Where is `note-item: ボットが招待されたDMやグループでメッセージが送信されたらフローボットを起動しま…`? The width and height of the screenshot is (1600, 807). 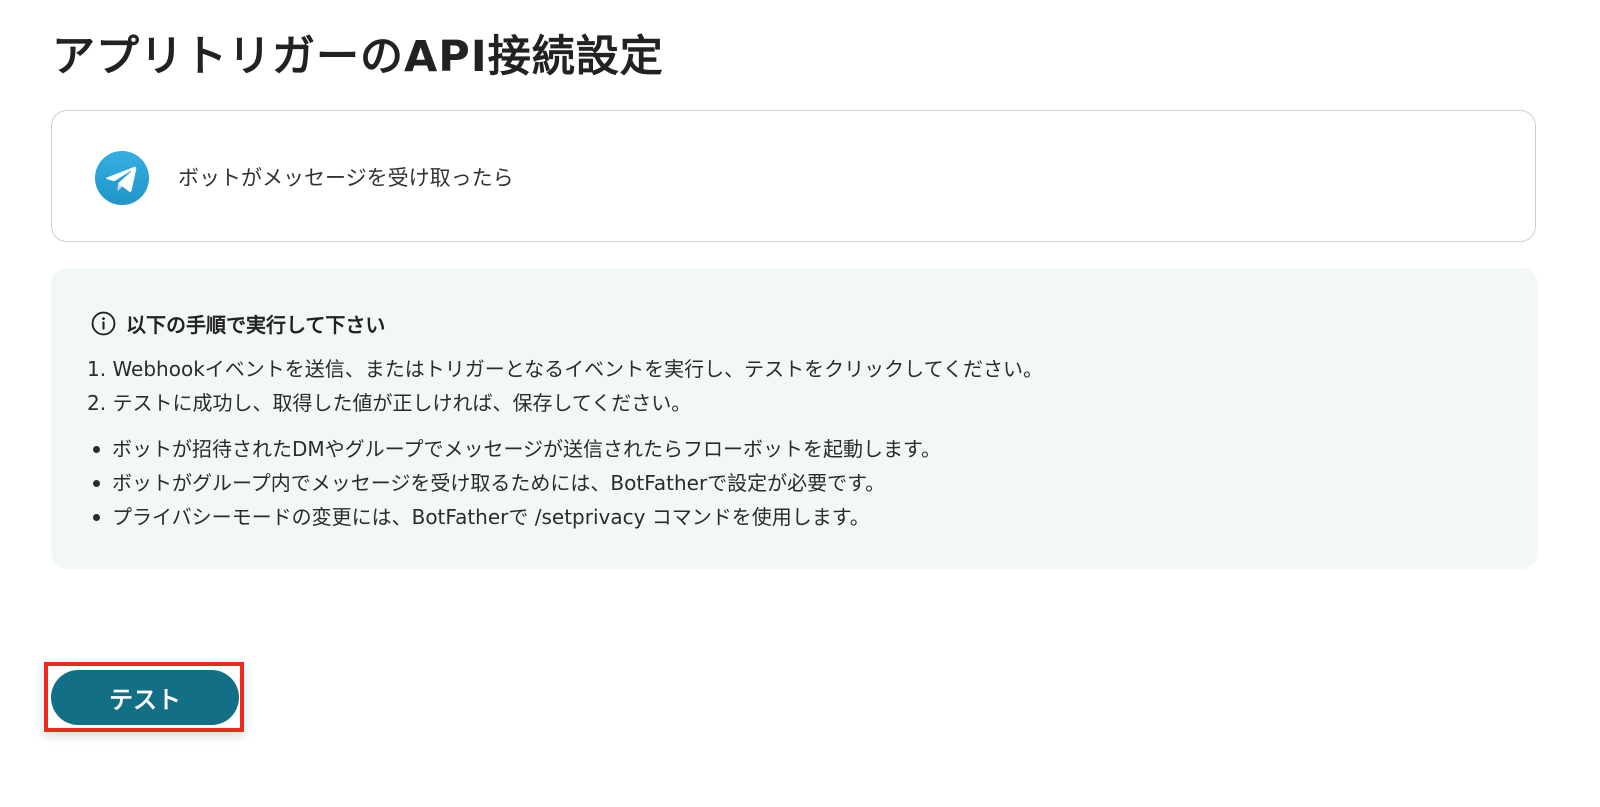 note-item: ボットが招待されたDMやグループでメッセージが送信されたらフローボットを起動しま… is located at coordinates (514, 449).